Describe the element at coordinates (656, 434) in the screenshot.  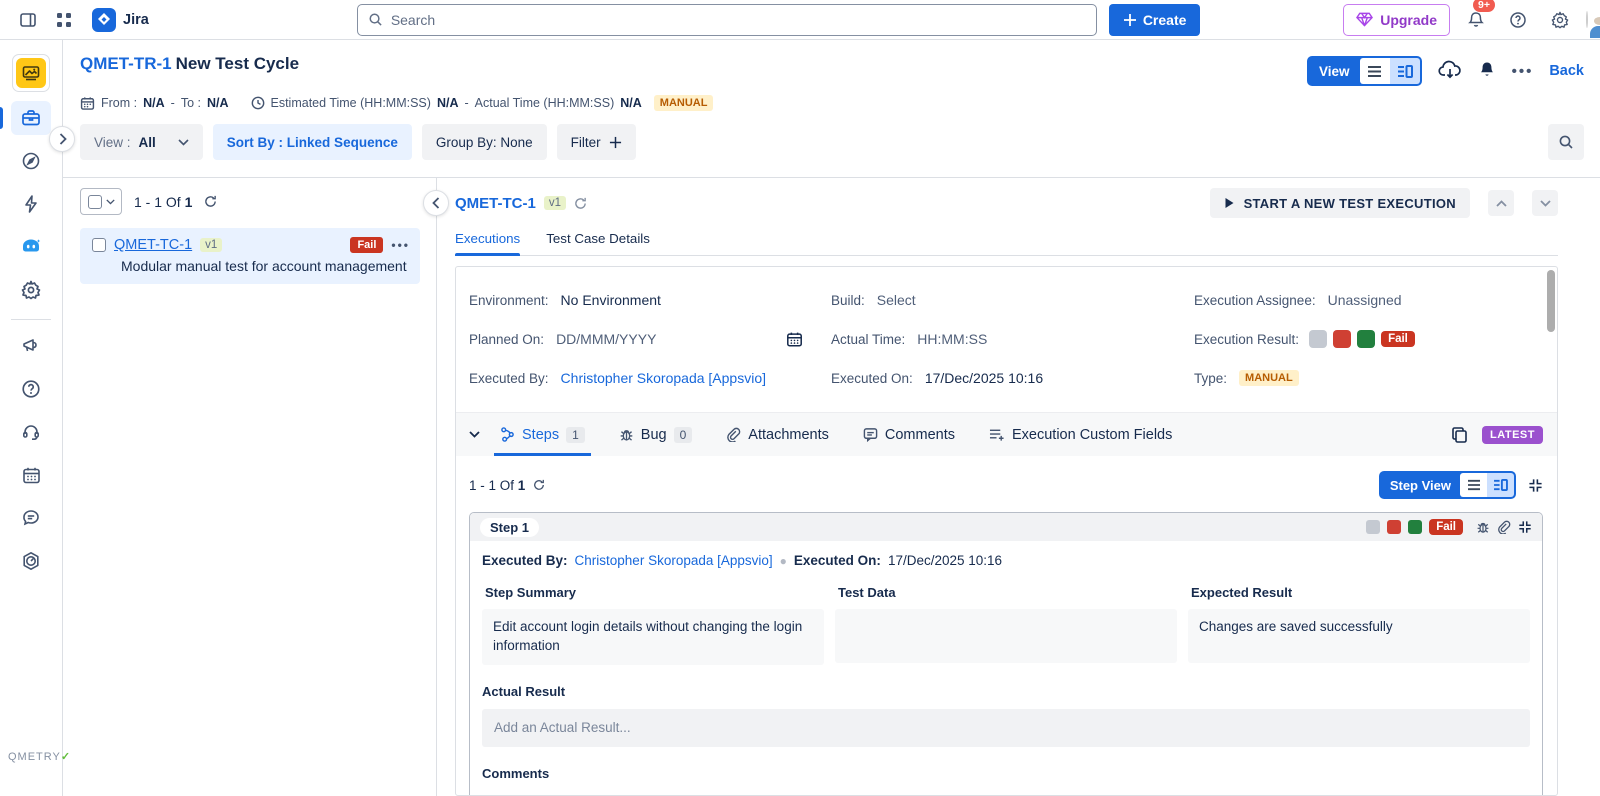
I see `tab-bug: Bug 0` at that location.